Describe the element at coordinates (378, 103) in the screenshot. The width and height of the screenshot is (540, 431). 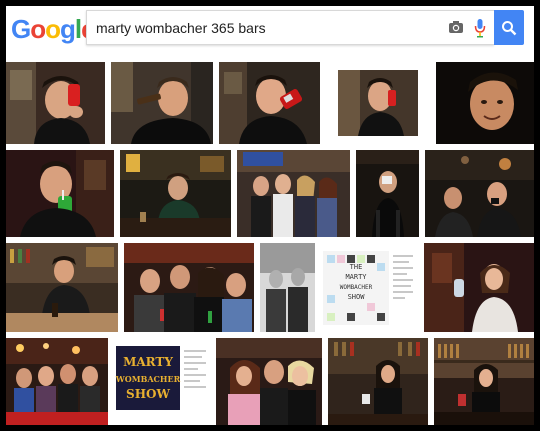
I see `result-man-holding-soda-can` at that location.